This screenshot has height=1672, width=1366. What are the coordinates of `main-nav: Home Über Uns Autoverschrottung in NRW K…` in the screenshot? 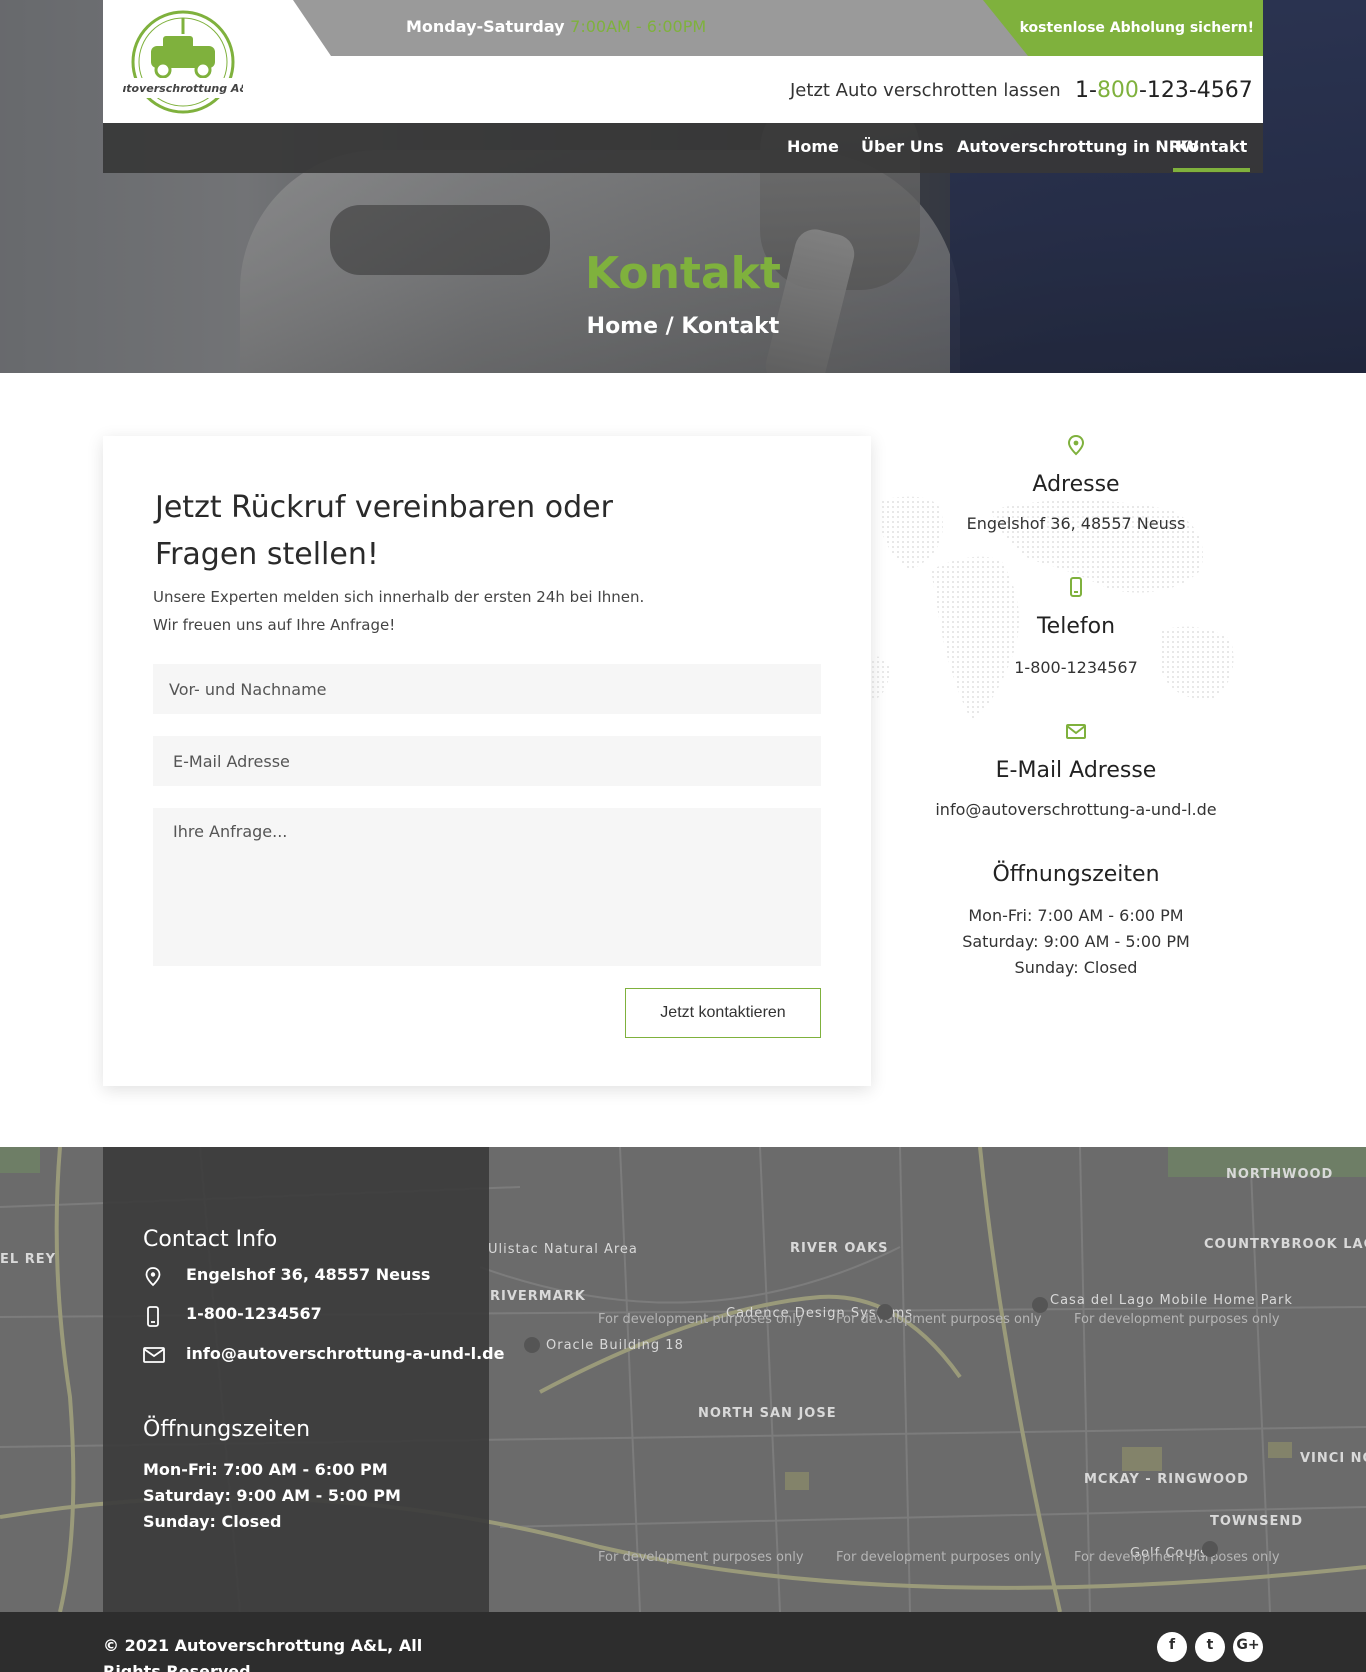 It's located at (683, 148).